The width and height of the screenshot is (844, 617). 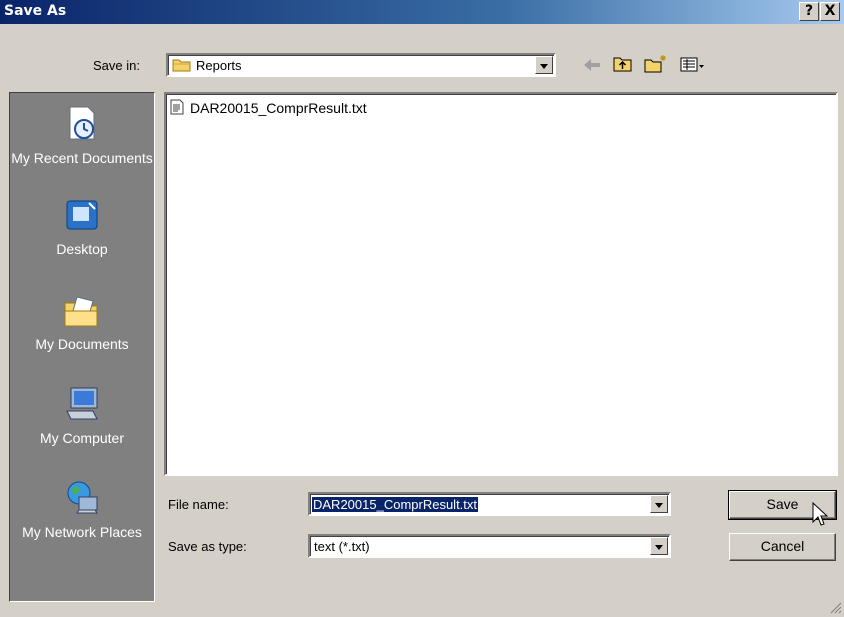 What do you see at coordinates (592, 66) in the screenshot?
I see `back-arrow-icon` at bounding box center [592, 66].